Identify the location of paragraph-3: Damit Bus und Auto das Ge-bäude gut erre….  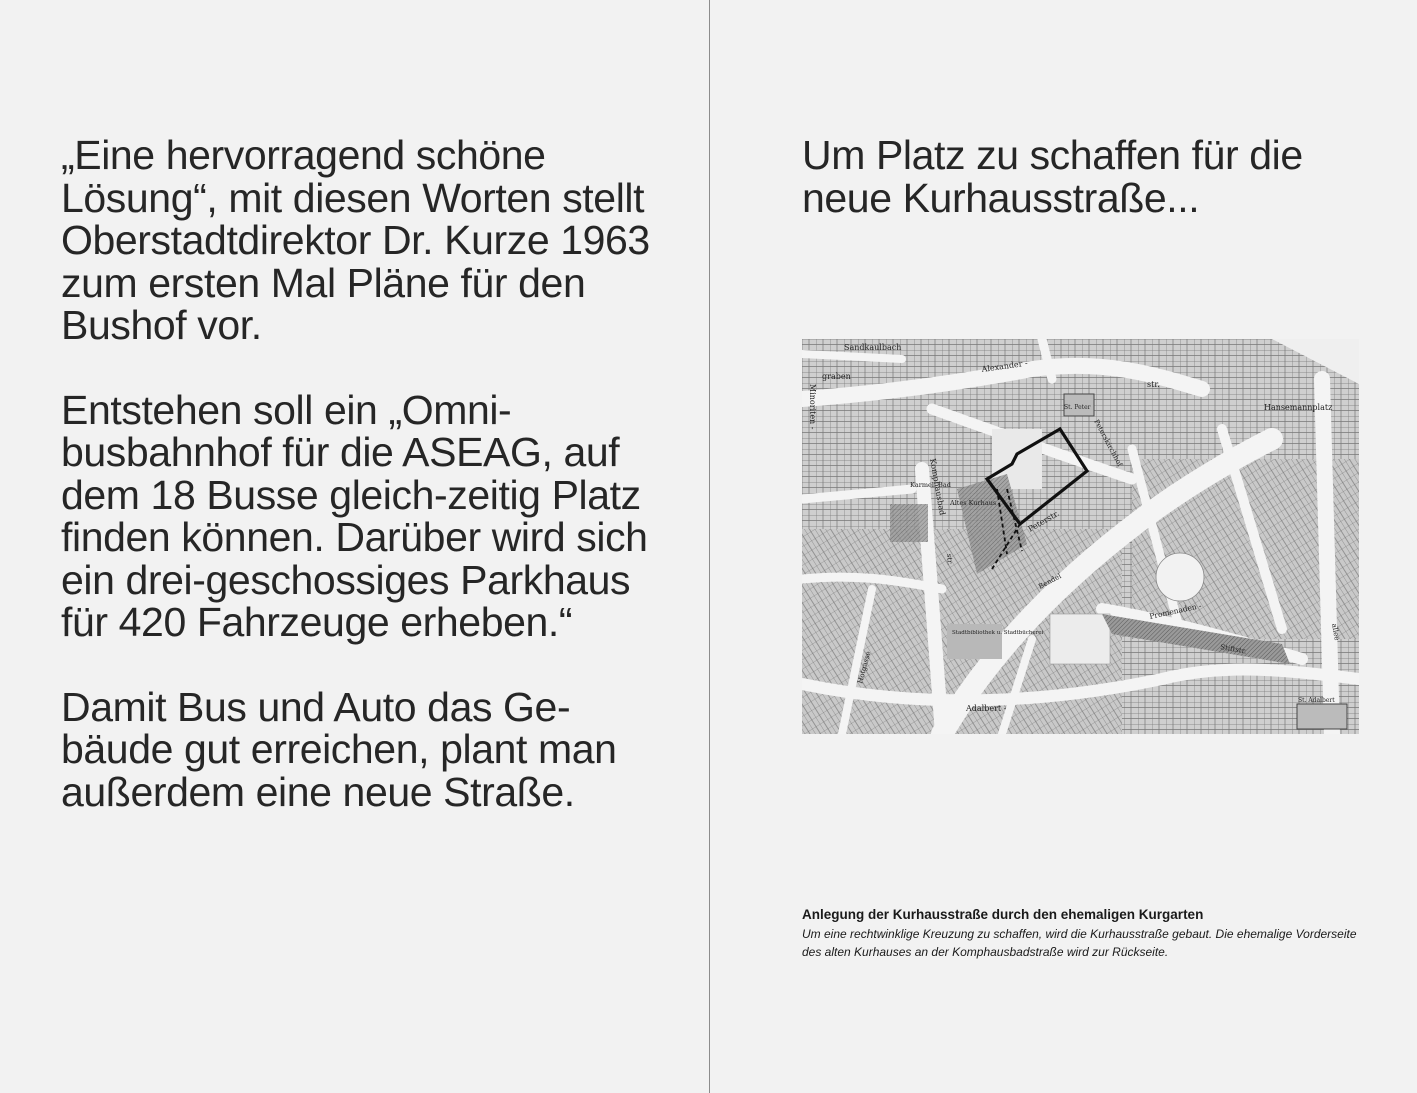
(339, 749).